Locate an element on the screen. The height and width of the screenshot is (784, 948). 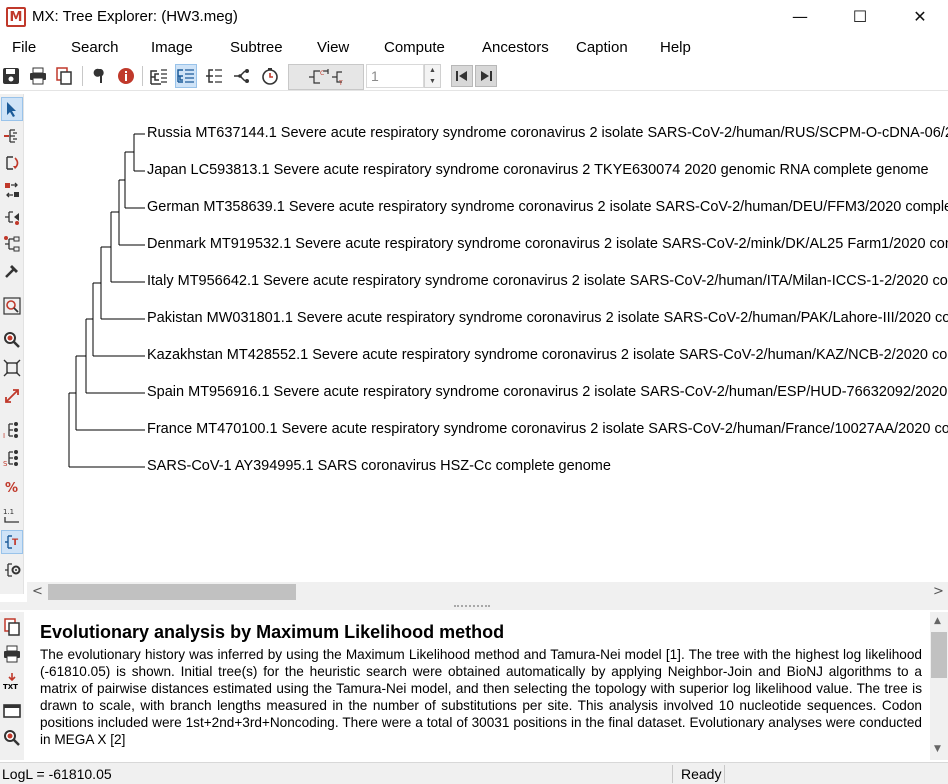
menu-ancestors: Ancestors is located at coordinates (515, 47).